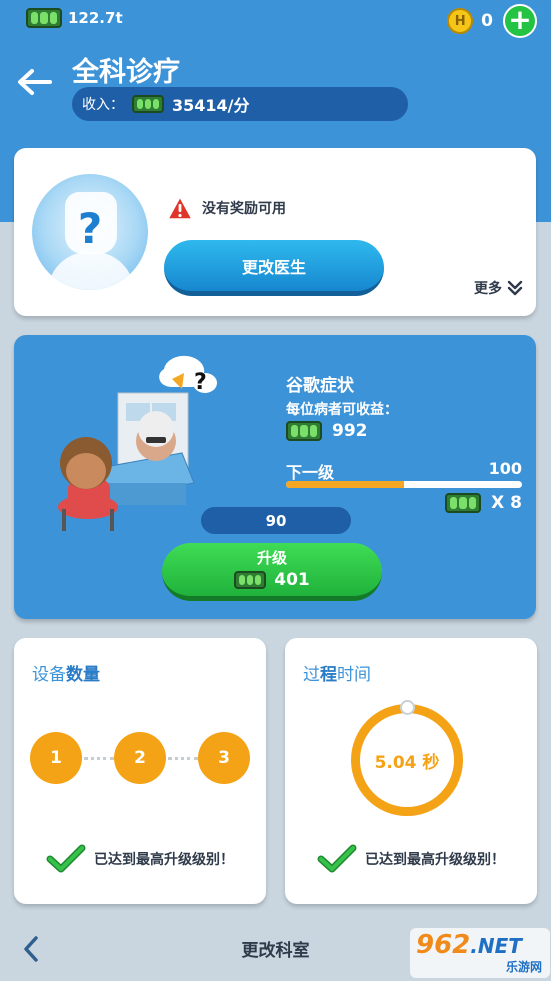  Describe the element at coordinates (224, 758) in the screenshot. I see `equipment-slot-3: 3` at that location.